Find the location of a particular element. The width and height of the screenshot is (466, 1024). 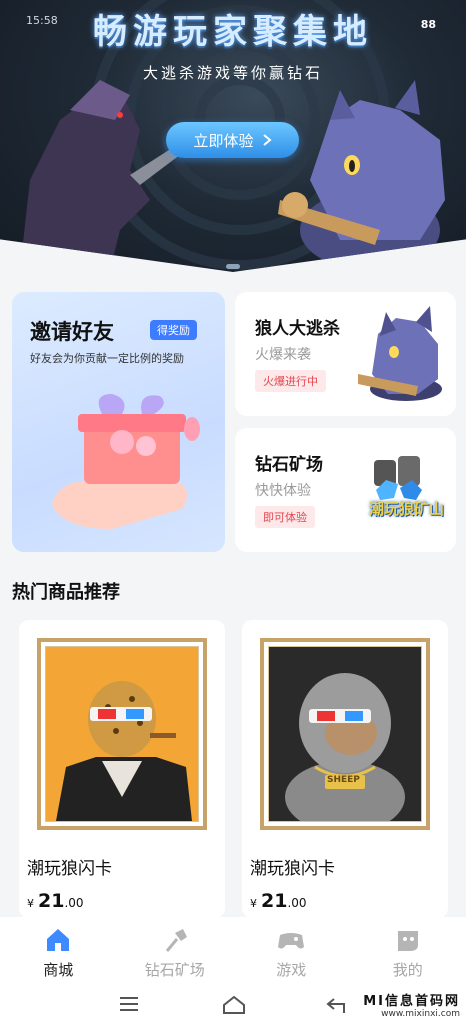

gamepad-icon is located at coordinates (291, 941).